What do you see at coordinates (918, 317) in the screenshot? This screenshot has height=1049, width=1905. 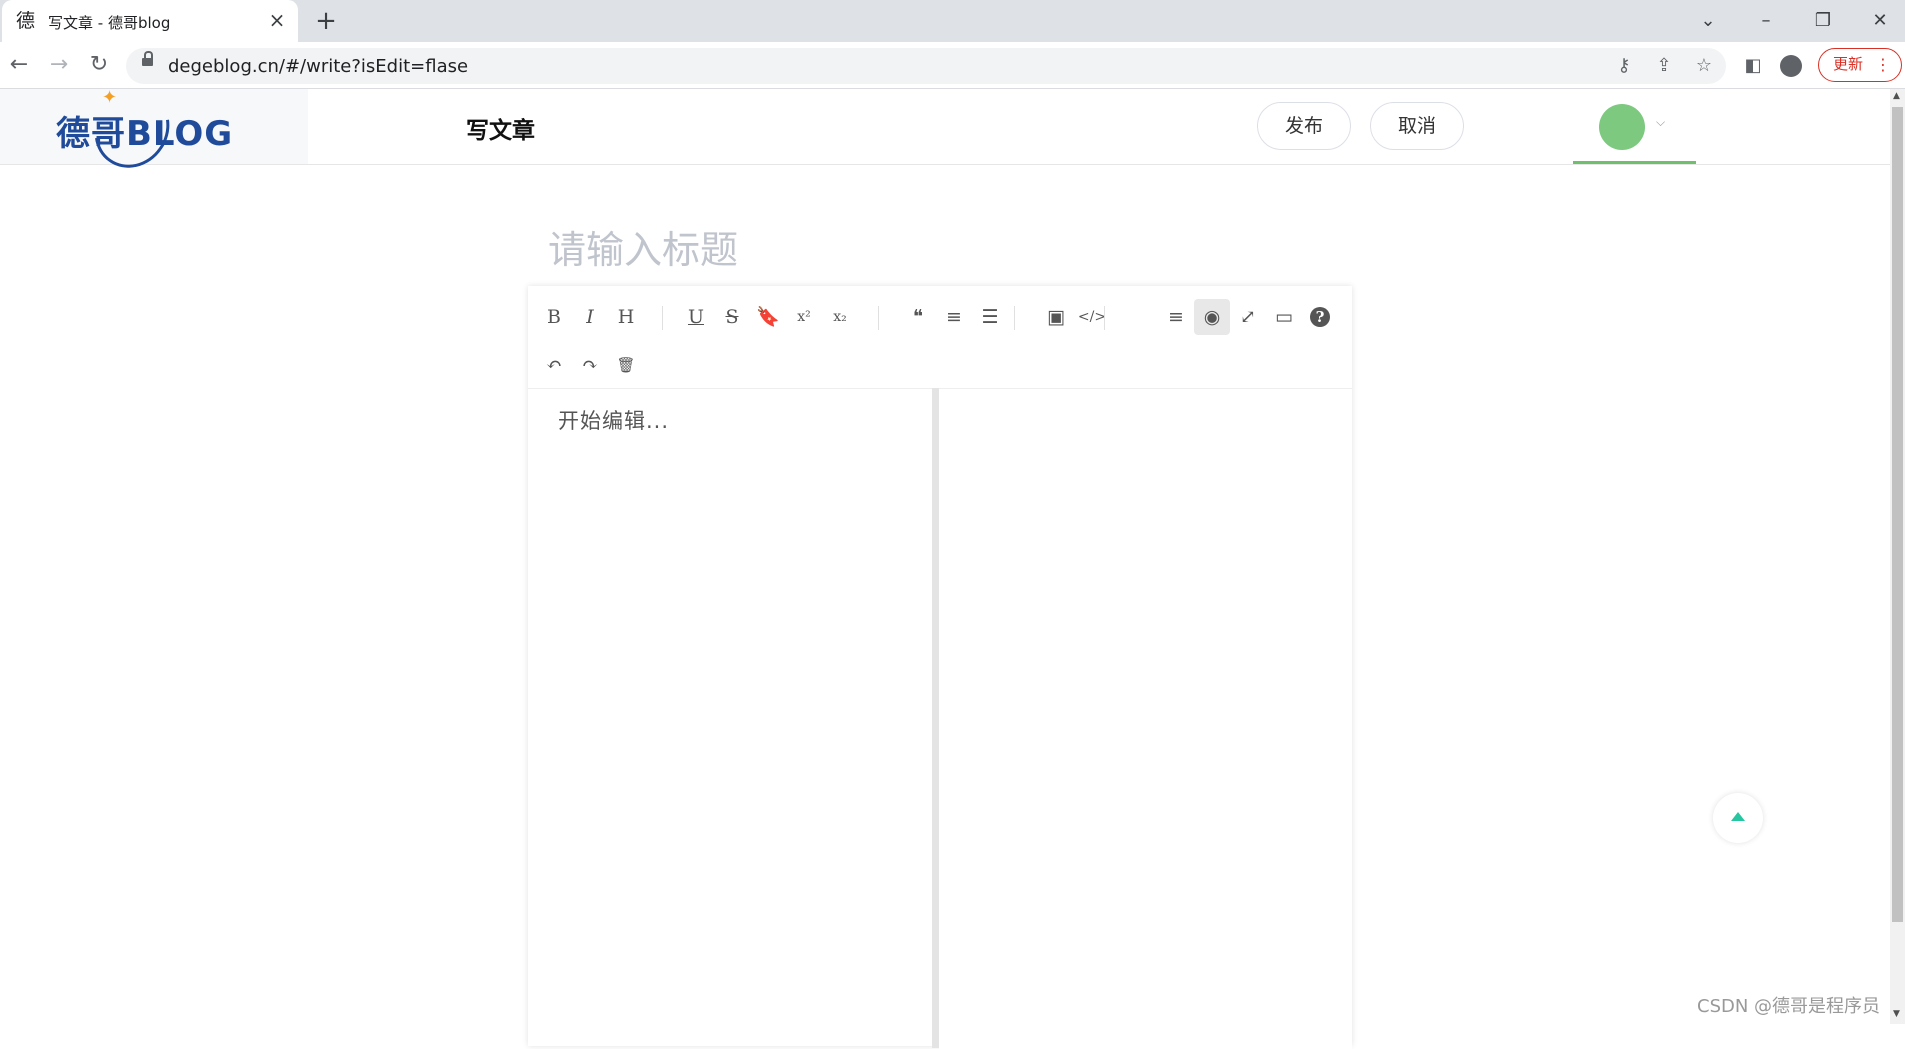 I see `quote-icon: ❝` at bounding box center [918, 317].